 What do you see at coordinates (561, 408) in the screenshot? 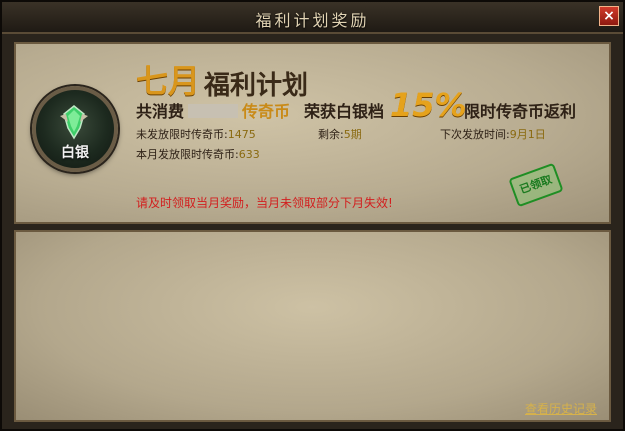
I see `view-history-link: 查看历史记录` at bounding box center [561, 408].